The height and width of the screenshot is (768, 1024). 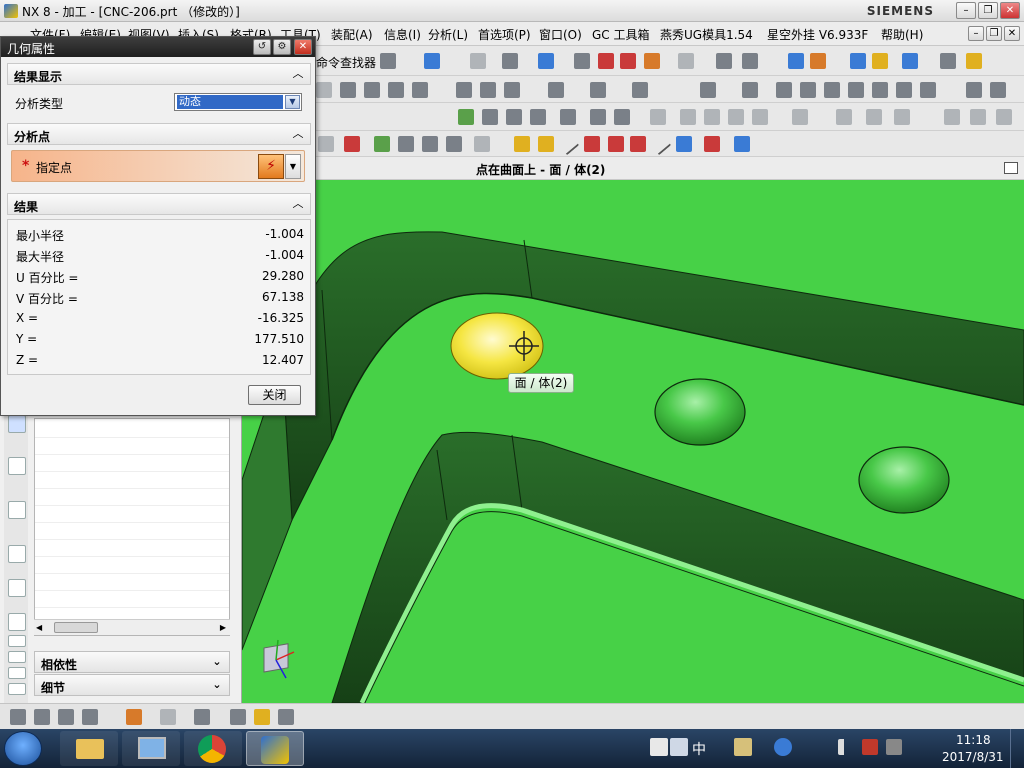 What do you see at coordinates (988, 10) in the screenshot?
I see `restore-button: ❐` at bounding box center [988, 10].